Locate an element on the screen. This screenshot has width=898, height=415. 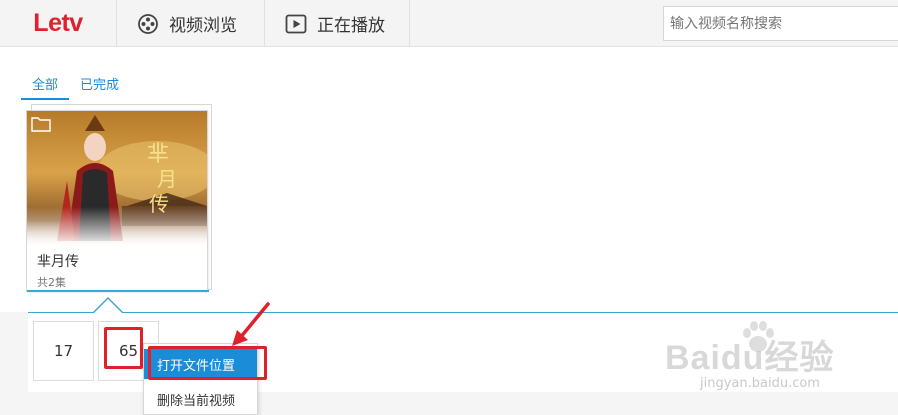
menu-item-delete-video: 删除当前视频 is located at coordinates (200, 399).